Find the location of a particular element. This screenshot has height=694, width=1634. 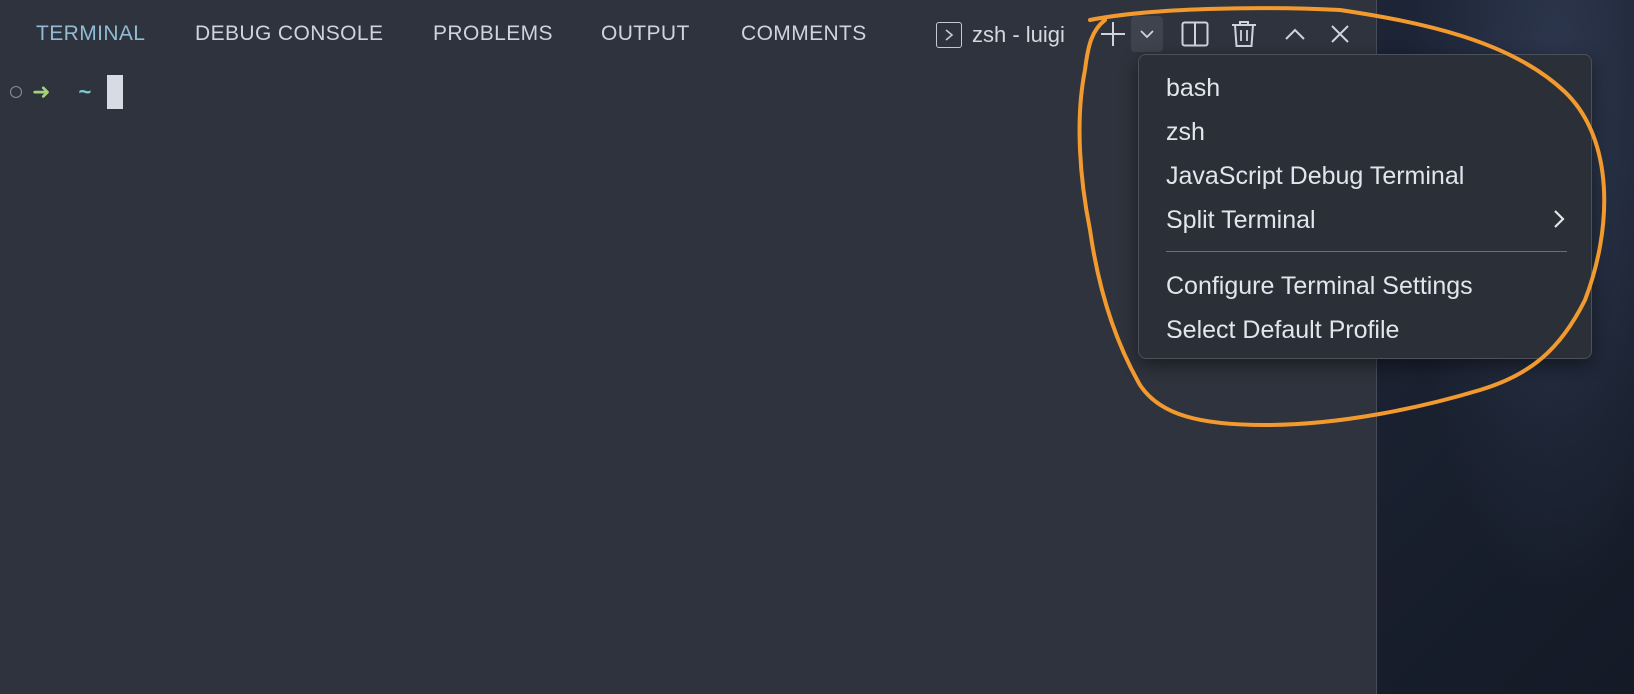

prompt-cwd: ~ is located at coordinates (85, 91).